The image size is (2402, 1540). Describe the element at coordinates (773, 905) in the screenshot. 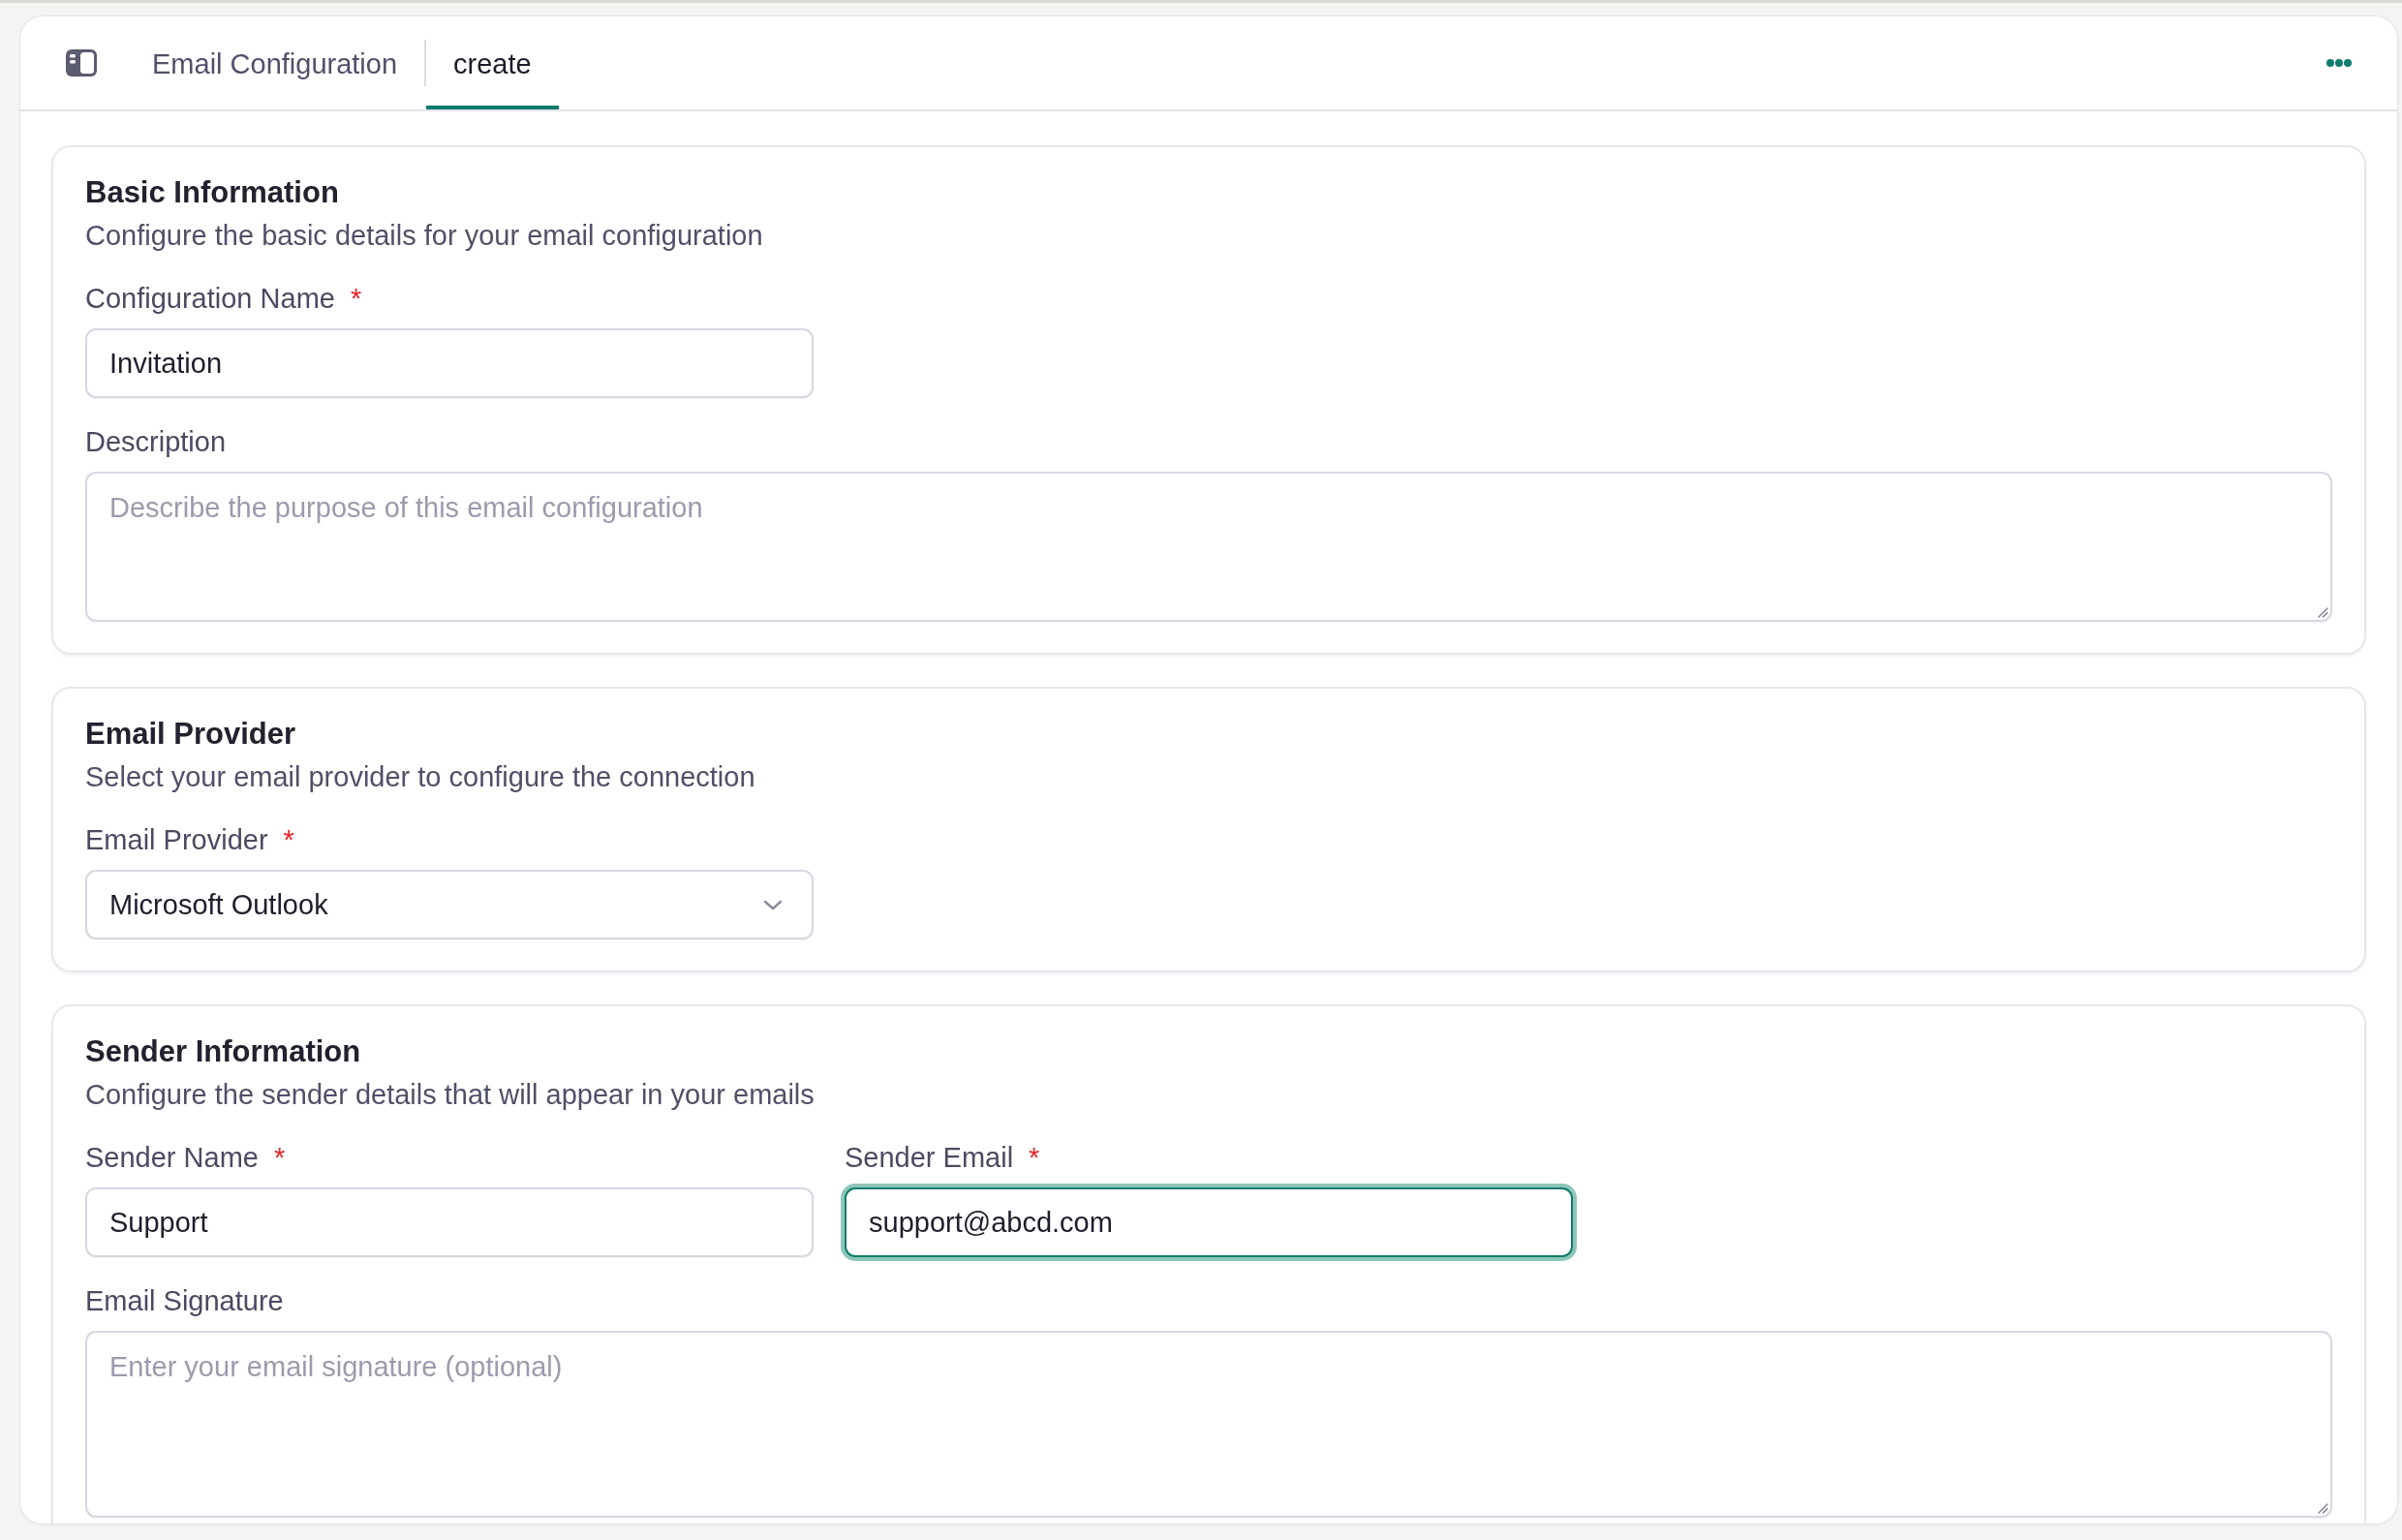

I see `chevron-down-icon` at that location.